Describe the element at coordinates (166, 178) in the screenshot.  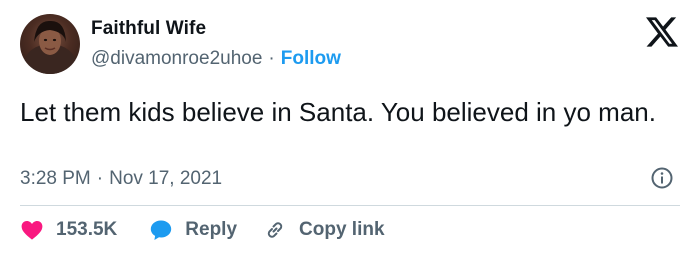
I see `tweet-date: Nov 17, 2021` at that location.